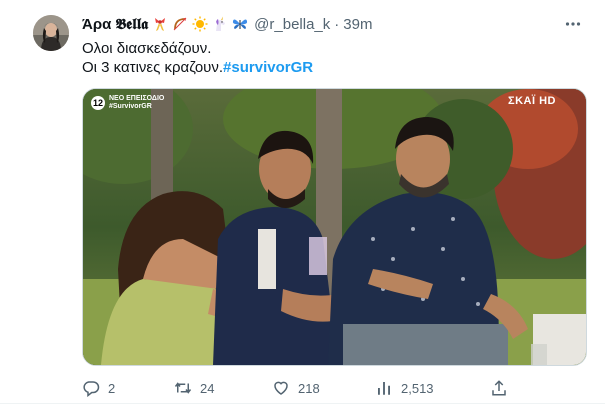 The height and width of the screenshot is (404, 605). I want to click on like-button: 218, so click(323, 388).